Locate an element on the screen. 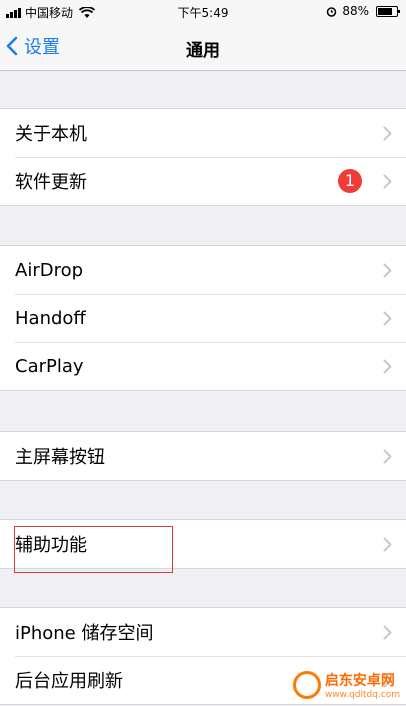 The image size is (406, 706). battery-percent: 88% is located at coordinates (355, 11).